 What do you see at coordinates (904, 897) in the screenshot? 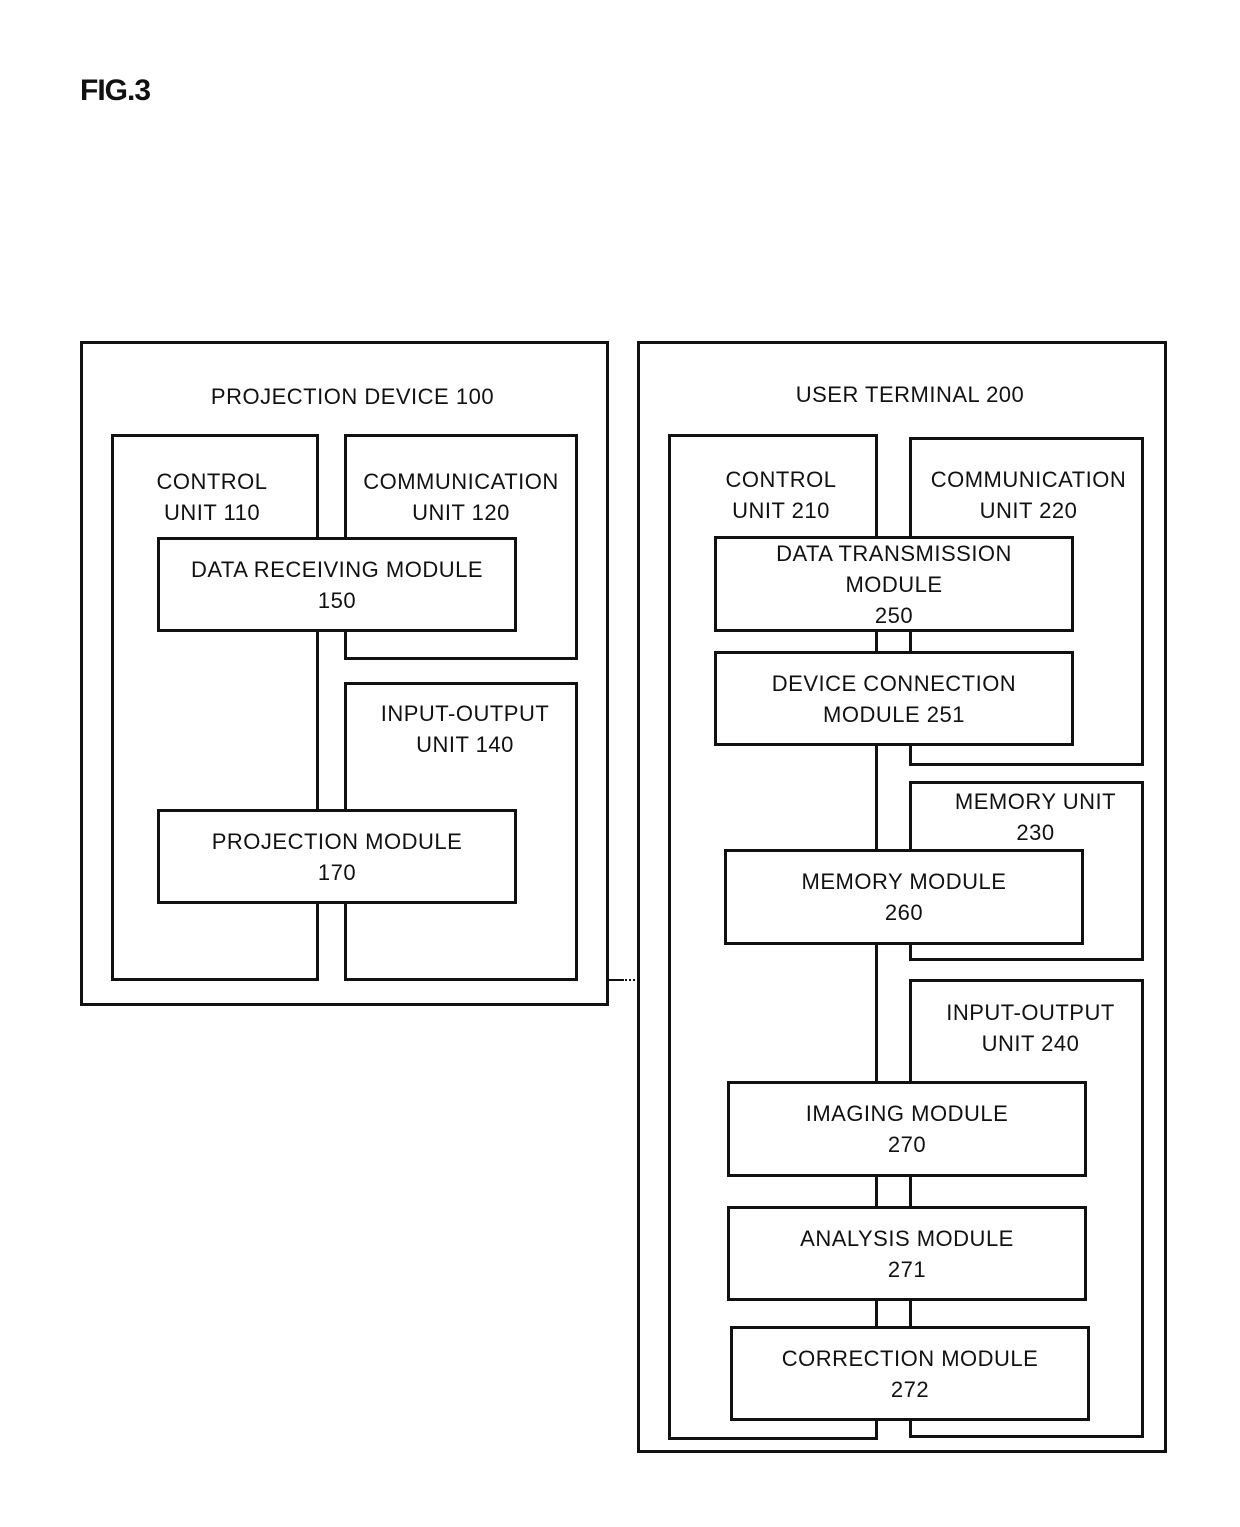
I see `memory-module-260: MEMORY MODULE 260` at bounding box center [904, 897].